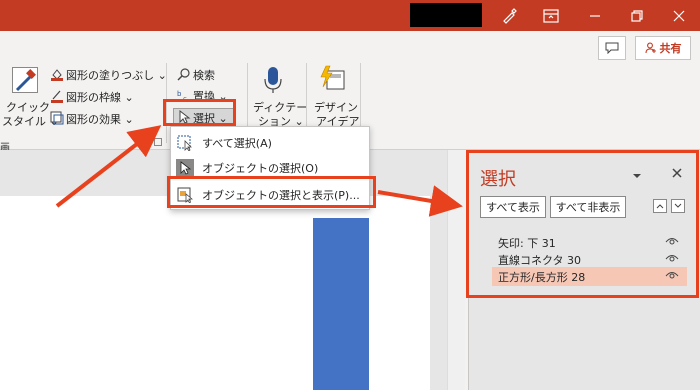 Image resolution: width=700 pixels, height=390 pixels. I want to click on replace-label: 置換 ⌄, so click(210, 96).